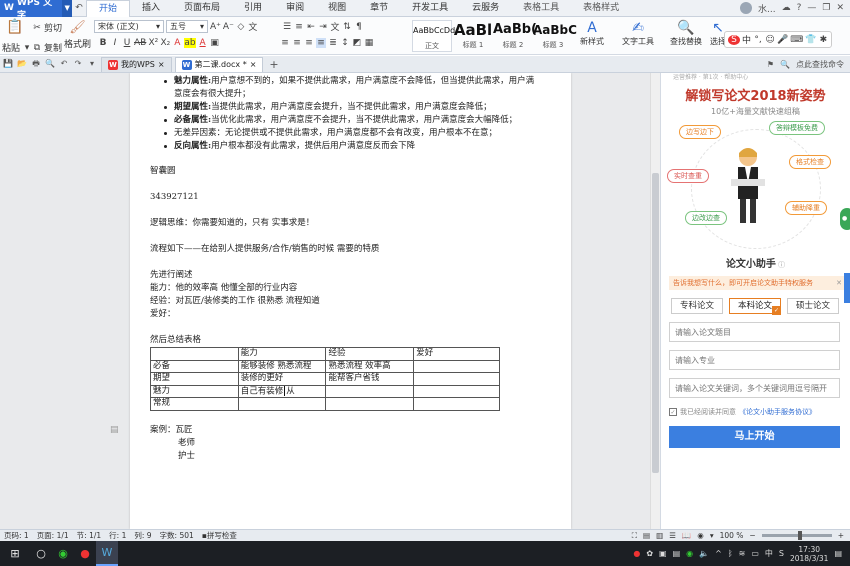 Image resolution: width=850 pixels, height=566 pixels. What do you see at coordinates (36, 10) in the screenshot?
I see `wps-app-menu-button: W WPS 文字 ▼` at bounding box center [36, 10].